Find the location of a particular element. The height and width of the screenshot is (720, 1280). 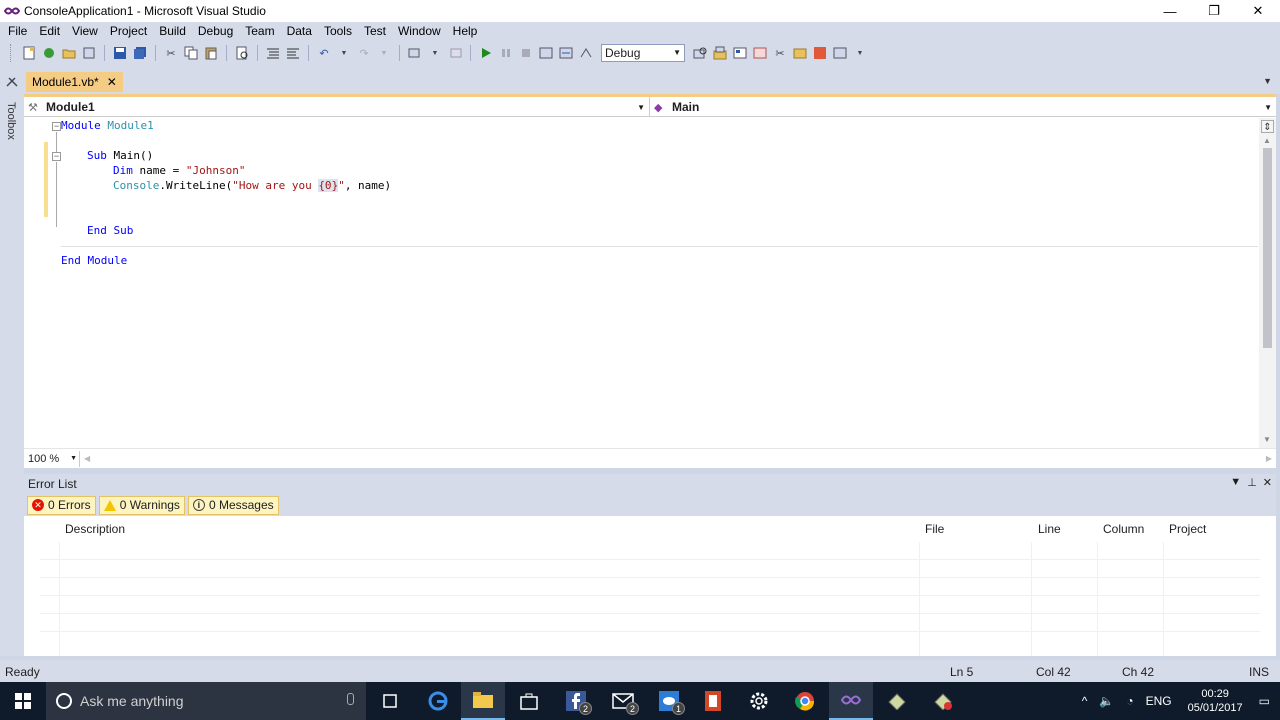

warnings-filter-button: 0 Warnings is located at coordinates (141, 505).